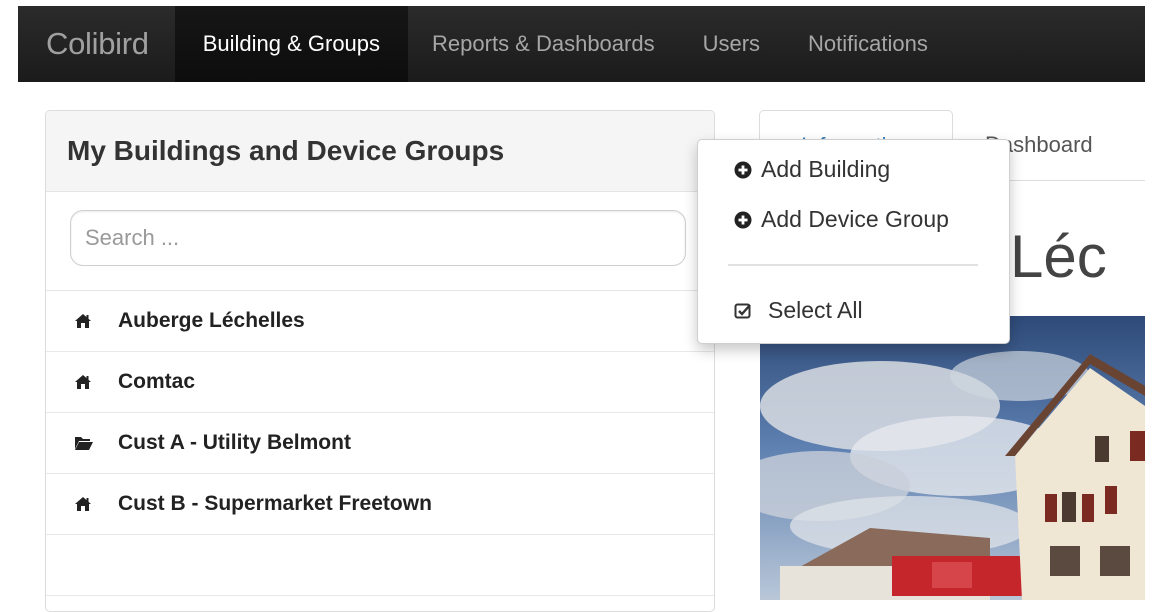  I want to click on nav-building-groups: Building & Groups, so click(291, 44).